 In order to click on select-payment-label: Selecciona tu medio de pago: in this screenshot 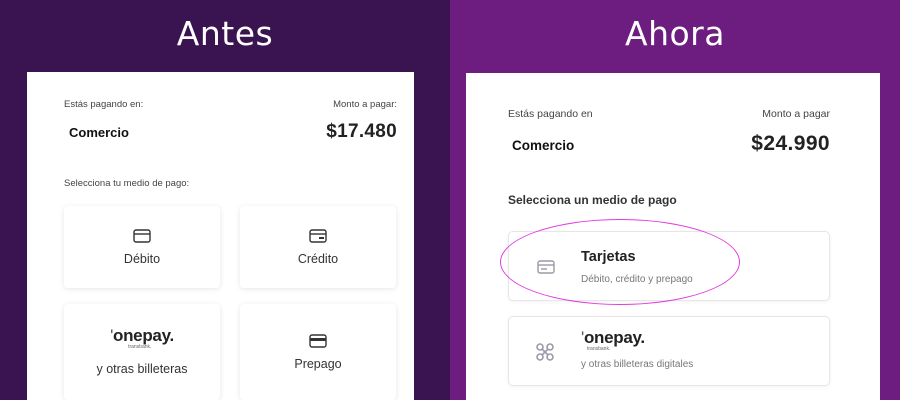, I will do `click(127, 183)`.